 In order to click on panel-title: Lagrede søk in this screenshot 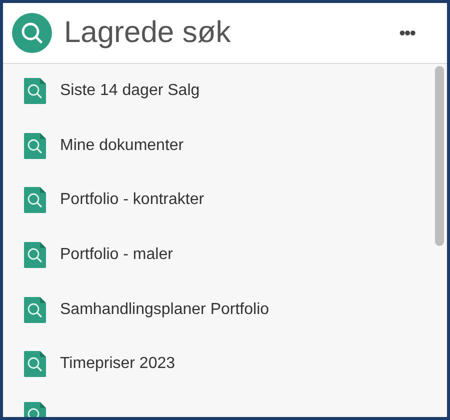, I will do `click(147, 33)`.